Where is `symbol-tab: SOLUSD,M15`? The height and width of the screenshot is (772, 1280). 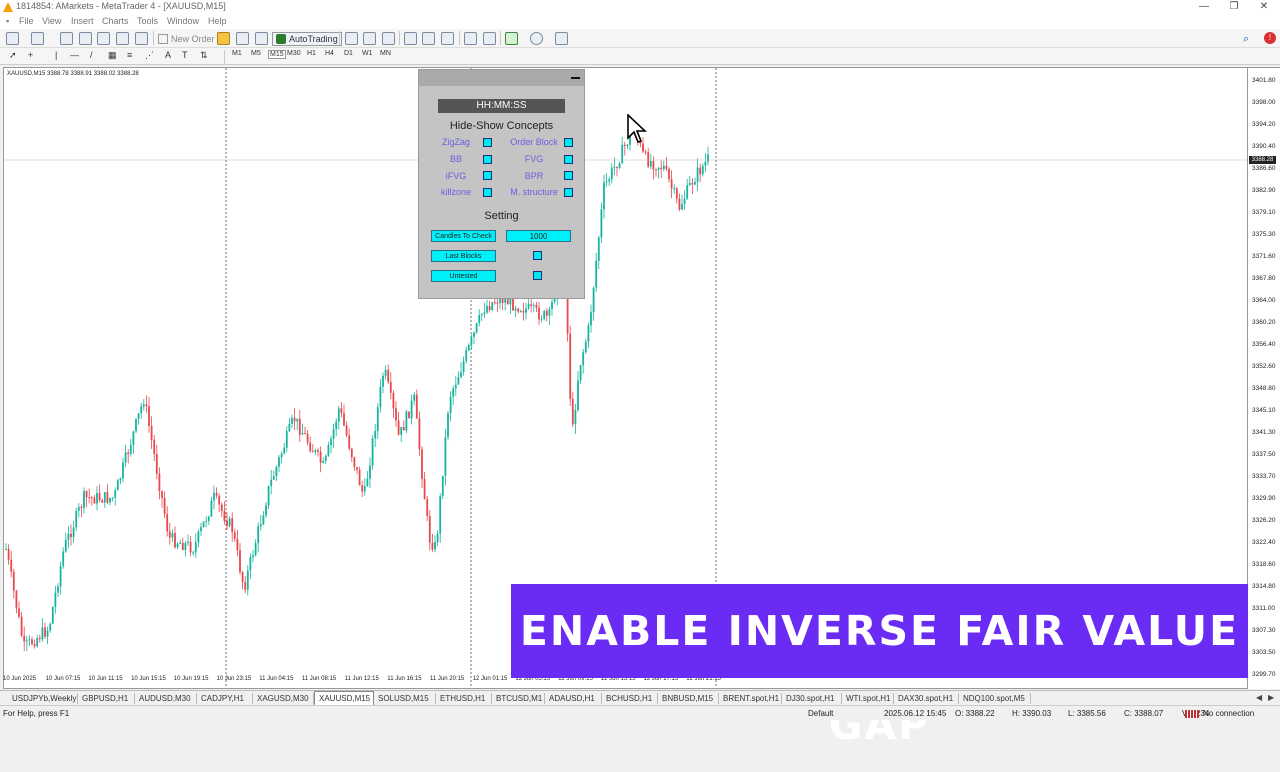 symbol-tab: SOLUSD,M15 is located at coordinates (405, 698).